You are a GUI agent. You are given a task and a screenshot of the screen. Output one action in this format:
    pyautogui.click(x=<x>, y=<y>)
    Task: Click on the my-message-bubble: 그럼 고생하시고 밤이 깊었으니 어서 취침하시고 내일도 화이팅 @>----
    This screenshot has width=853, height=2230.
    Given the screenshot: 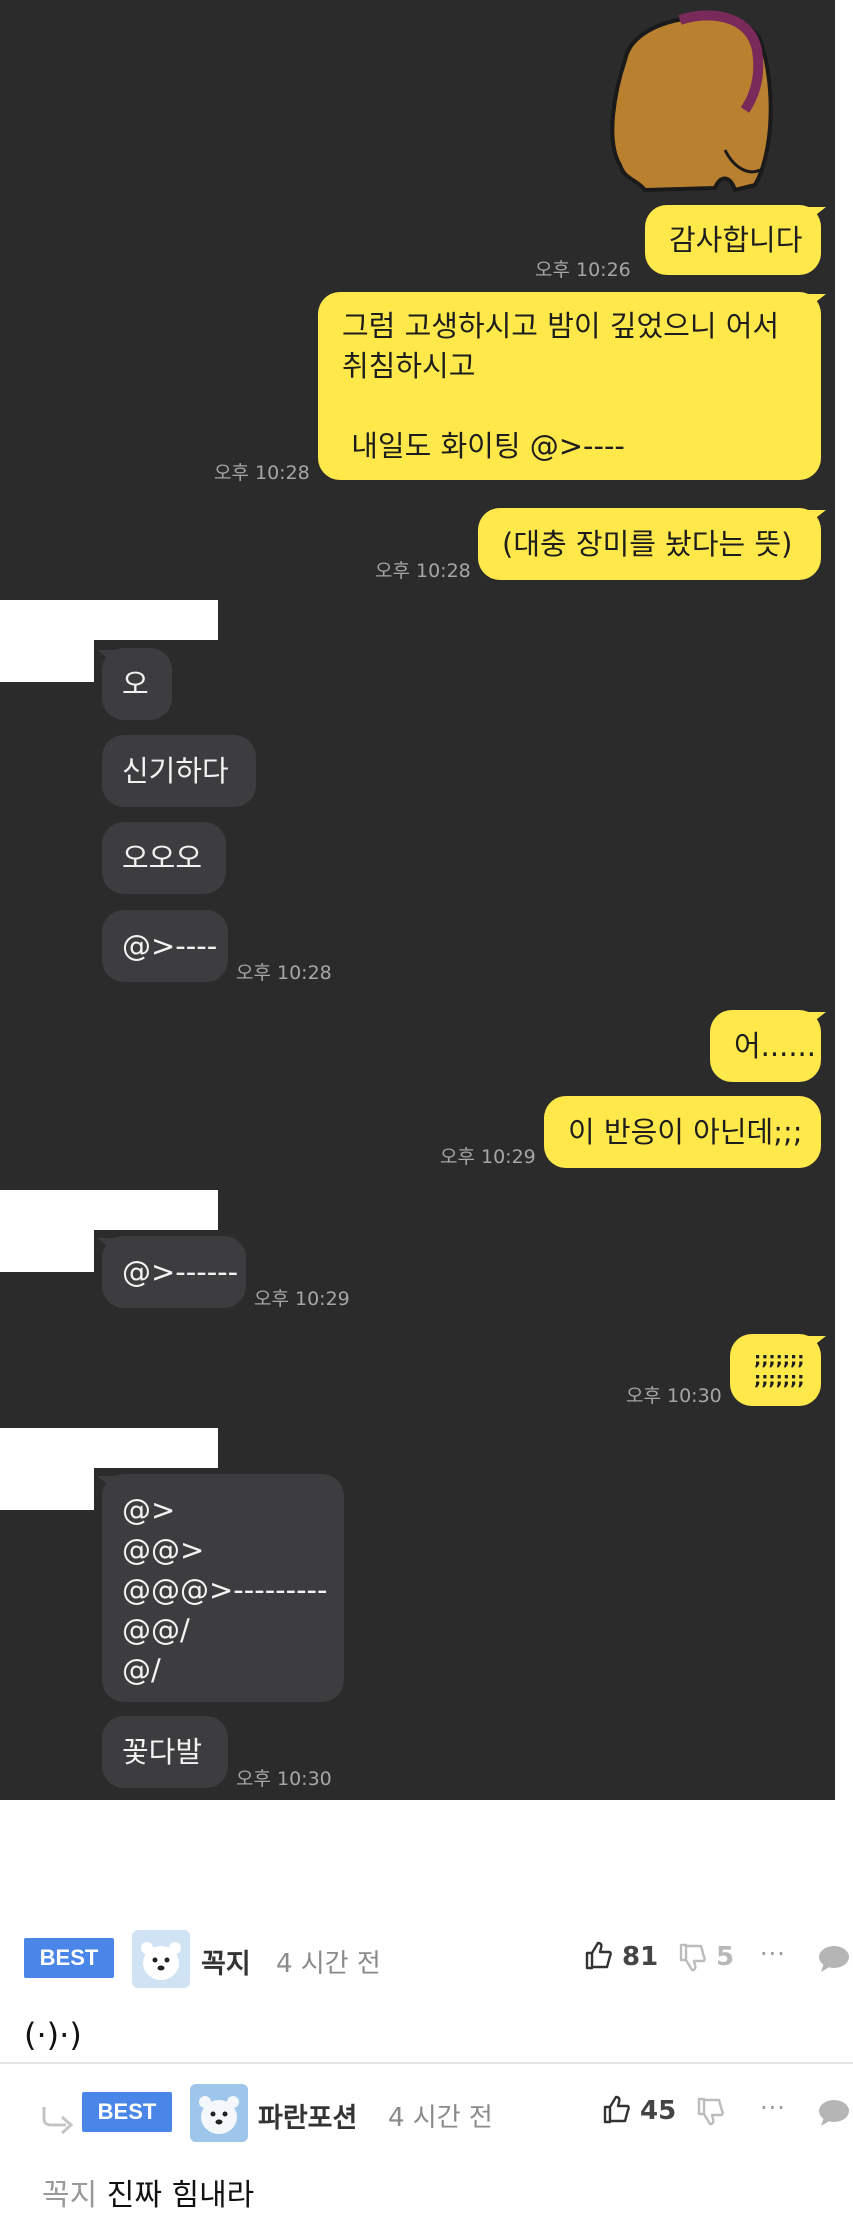 What is the action you would take?
    pyautogui.click(x=572, y=386)
    